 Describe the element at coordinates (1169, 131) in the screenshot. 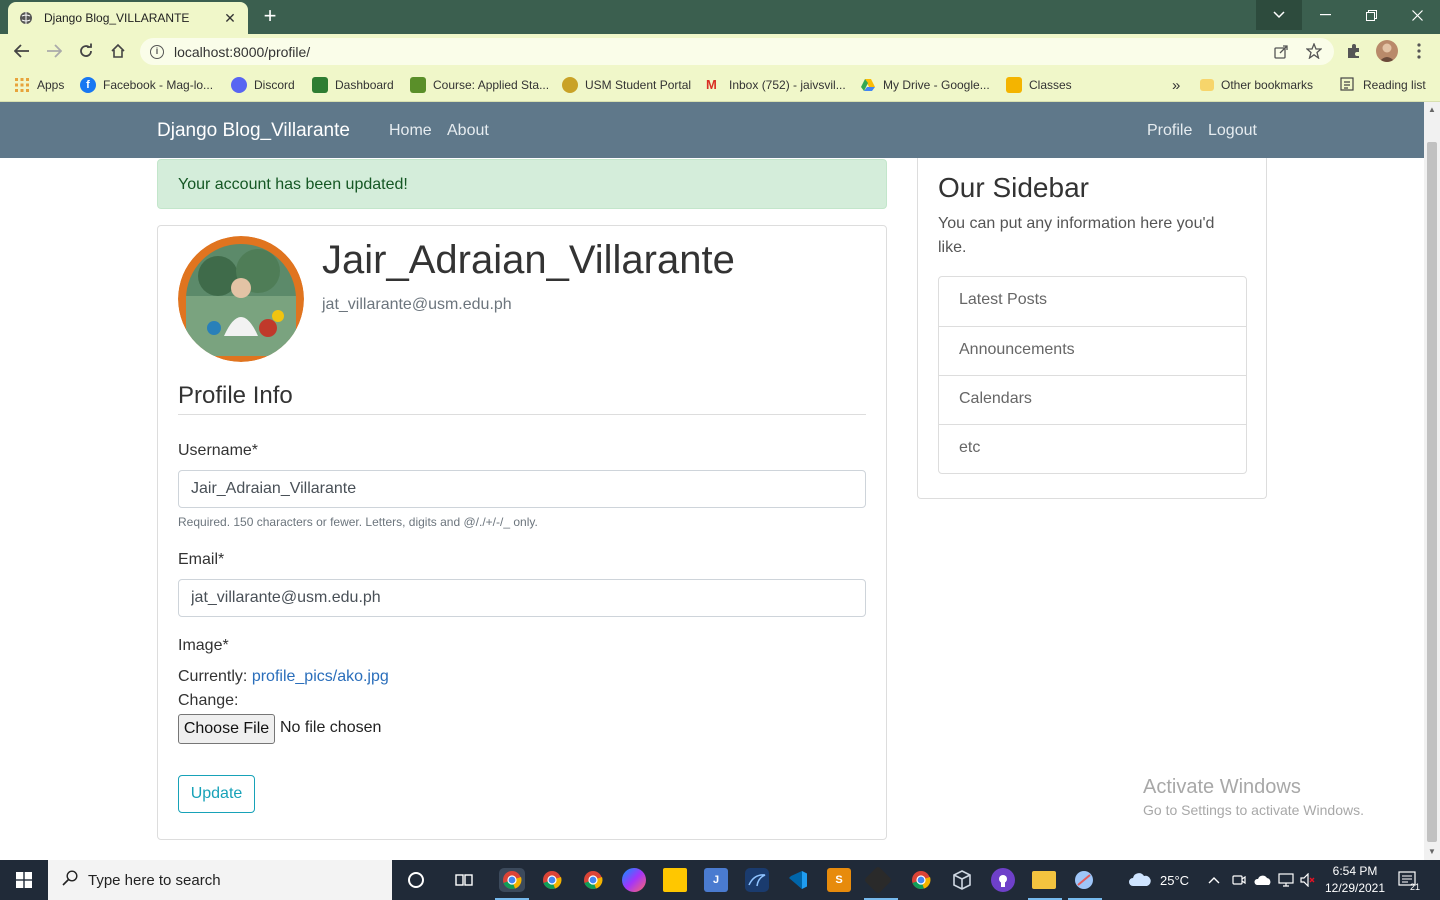

I see `nav-profile-link: Profile` at that location.